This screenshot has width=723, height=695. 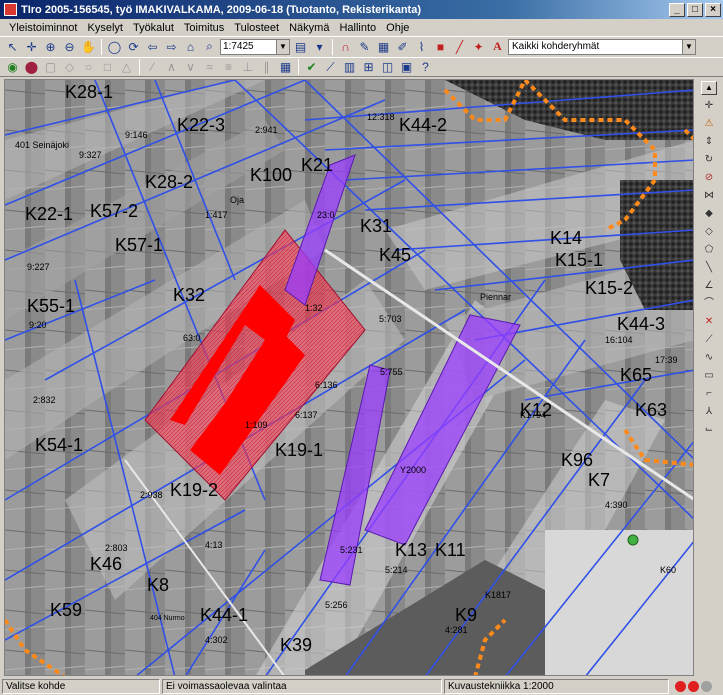 I want to click on pan-cross-icon: ✛, so click(x=31, y=46).